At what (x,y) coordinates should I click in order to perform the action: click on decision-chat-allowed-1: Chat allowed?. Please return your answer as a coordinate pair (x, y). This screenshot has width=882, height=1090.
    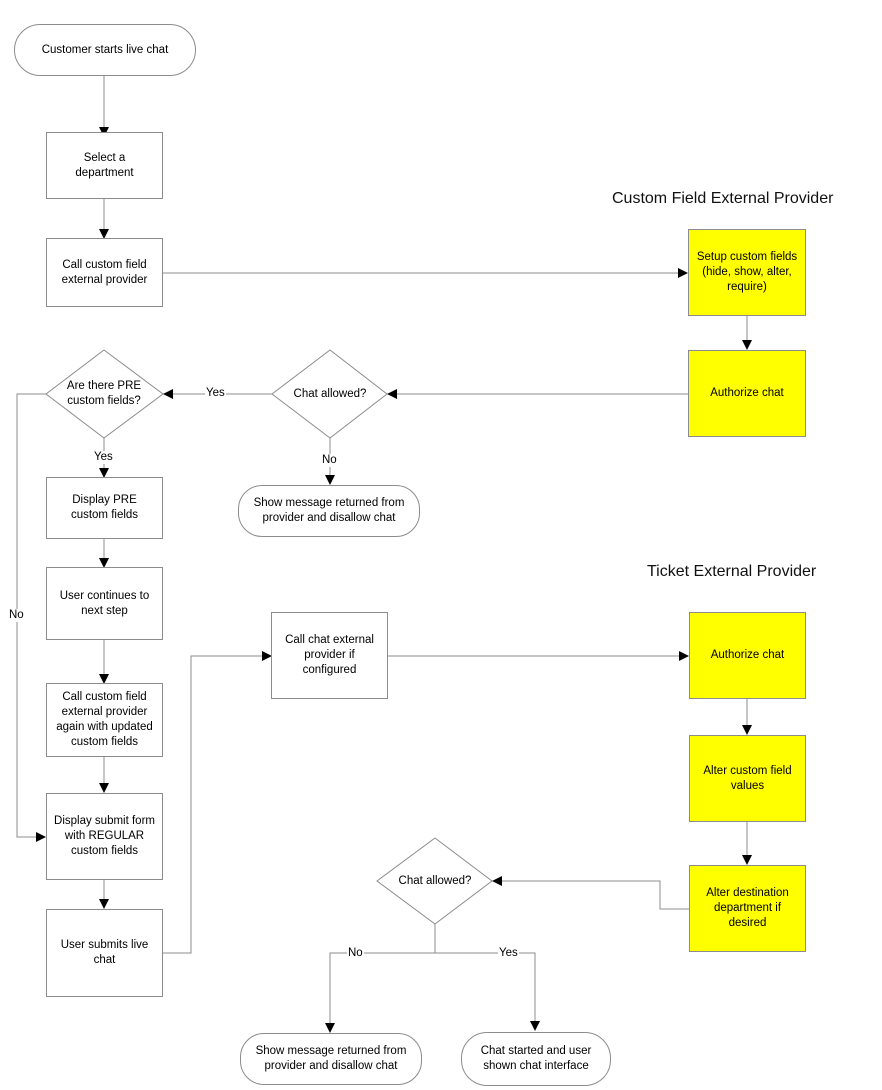
    Looking at the image, I should click on (330, 394).